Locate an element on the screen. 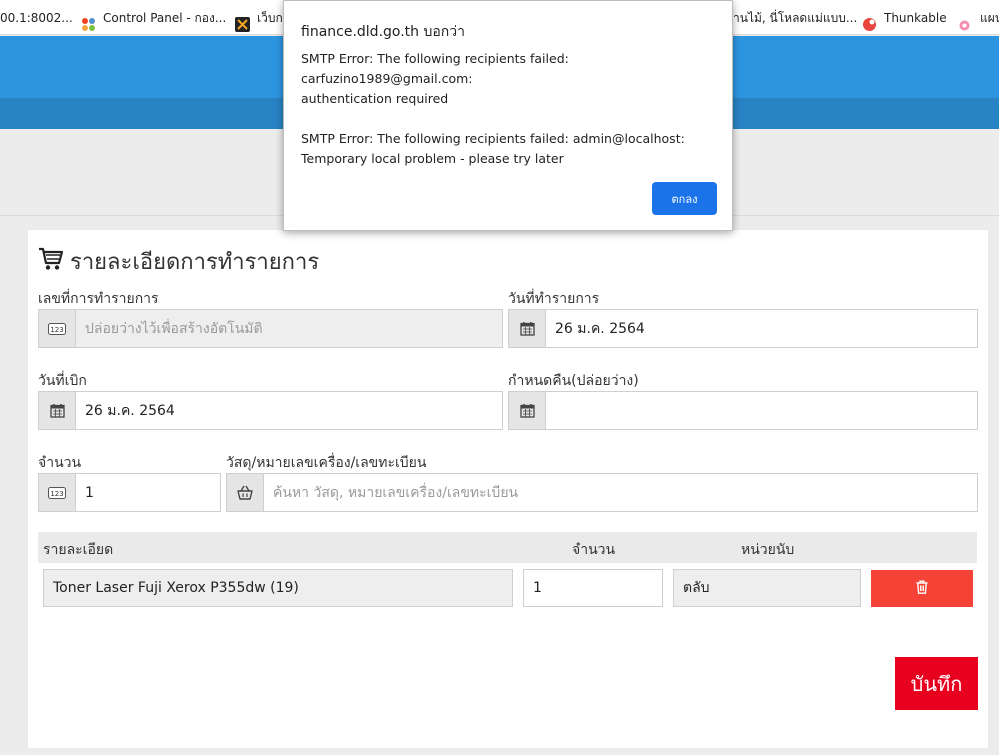 The image size is (999, 755). bookmark-item: Thunkable is located at coordinates (904, 17).